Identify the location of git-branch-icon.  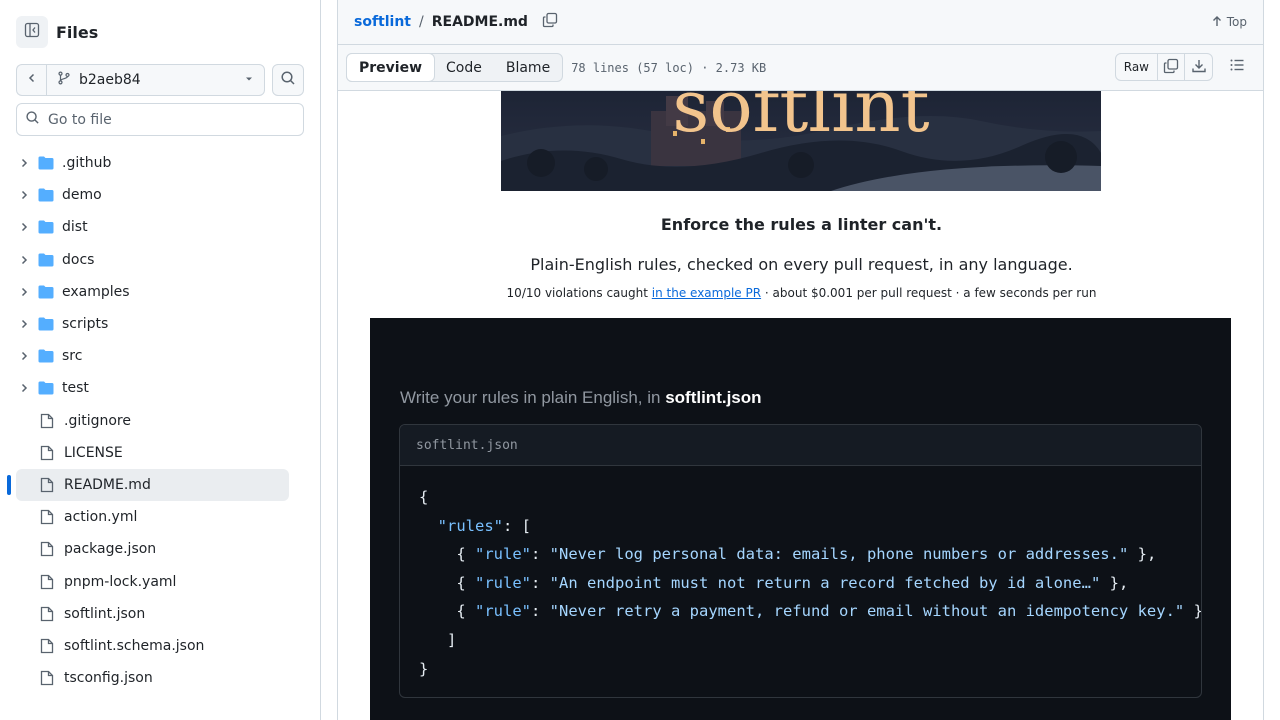
(64, 80).